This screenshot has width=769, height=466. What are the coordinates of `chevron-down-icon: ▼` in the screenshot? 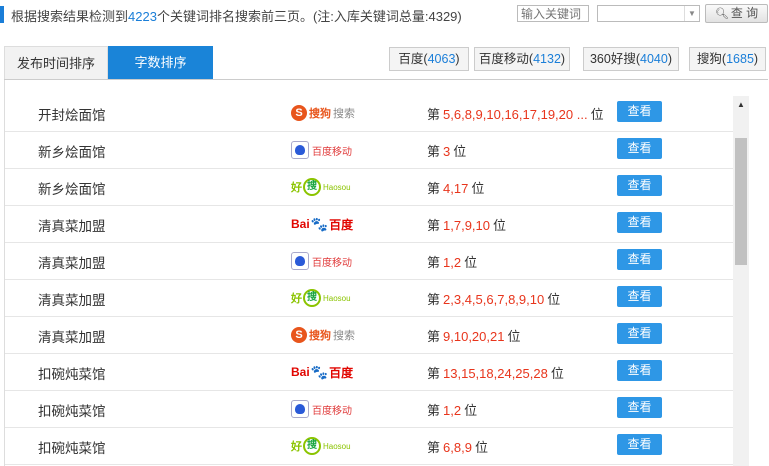 It's located at (691, 13).